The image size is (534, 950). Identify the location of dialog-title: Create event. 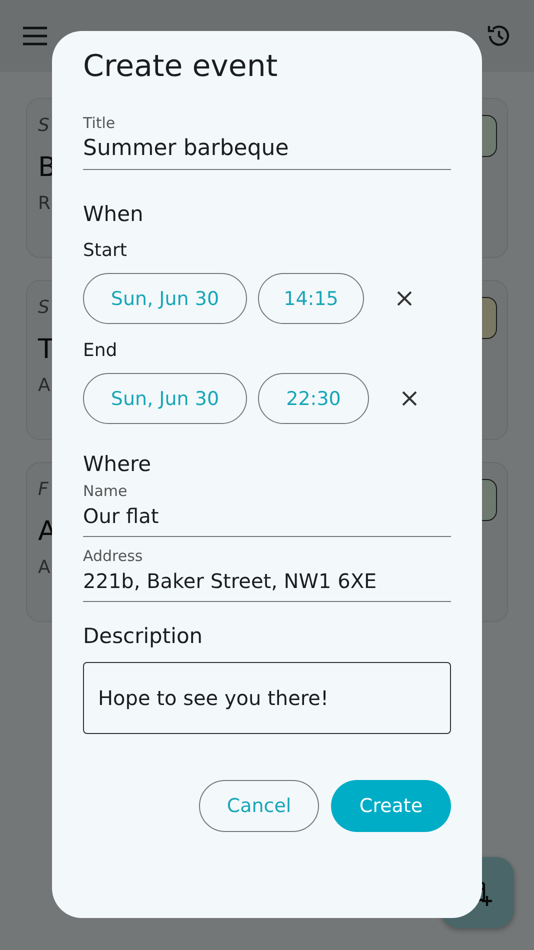
(181, 66).